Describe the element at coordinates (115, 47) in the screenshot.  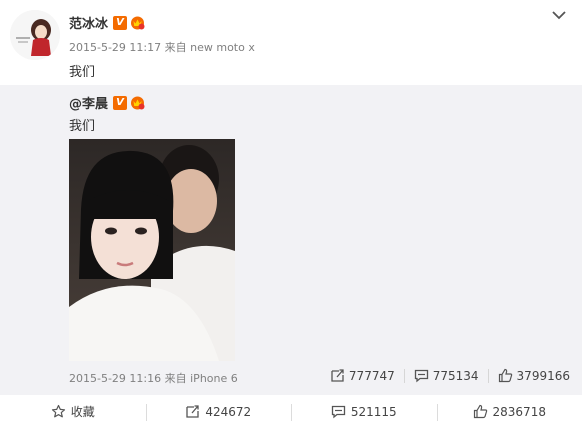
I see `post-timestamp: 2015-5-29 11:17` at that location.